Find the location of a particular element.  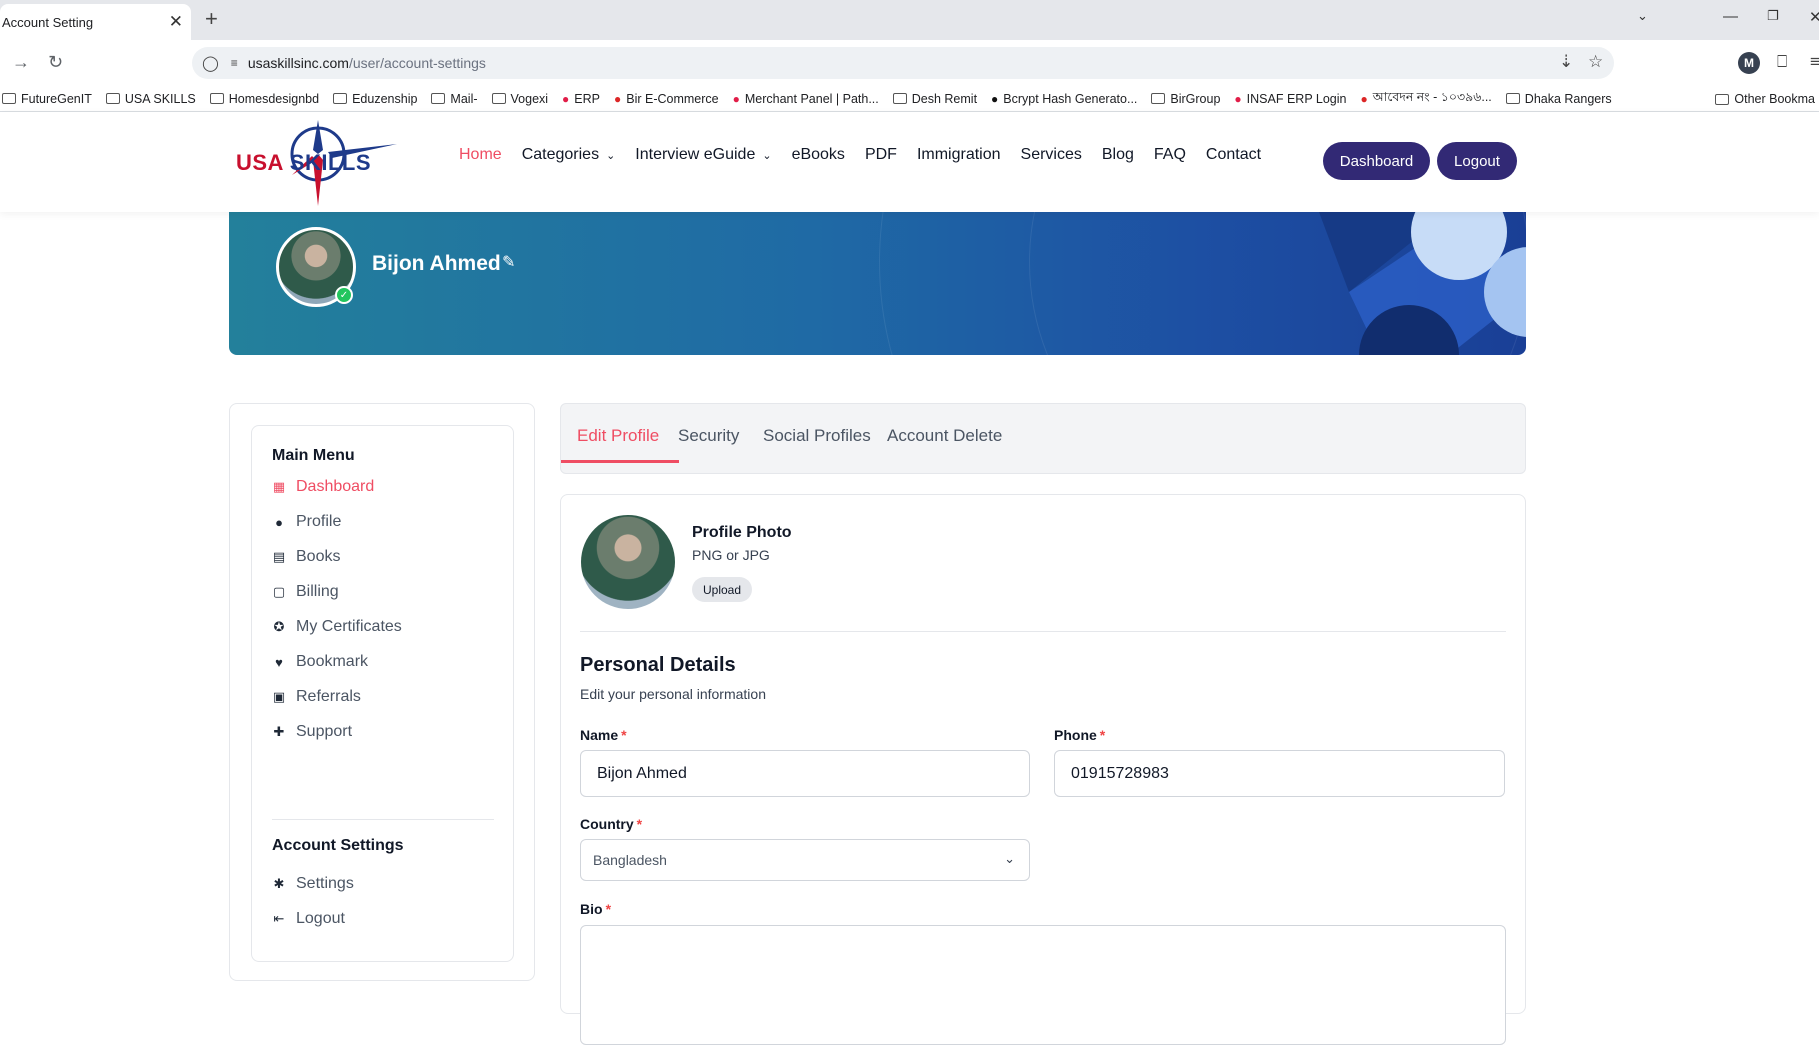

nav-categories: Categories ⌄ is located at coordinates (569, 155).